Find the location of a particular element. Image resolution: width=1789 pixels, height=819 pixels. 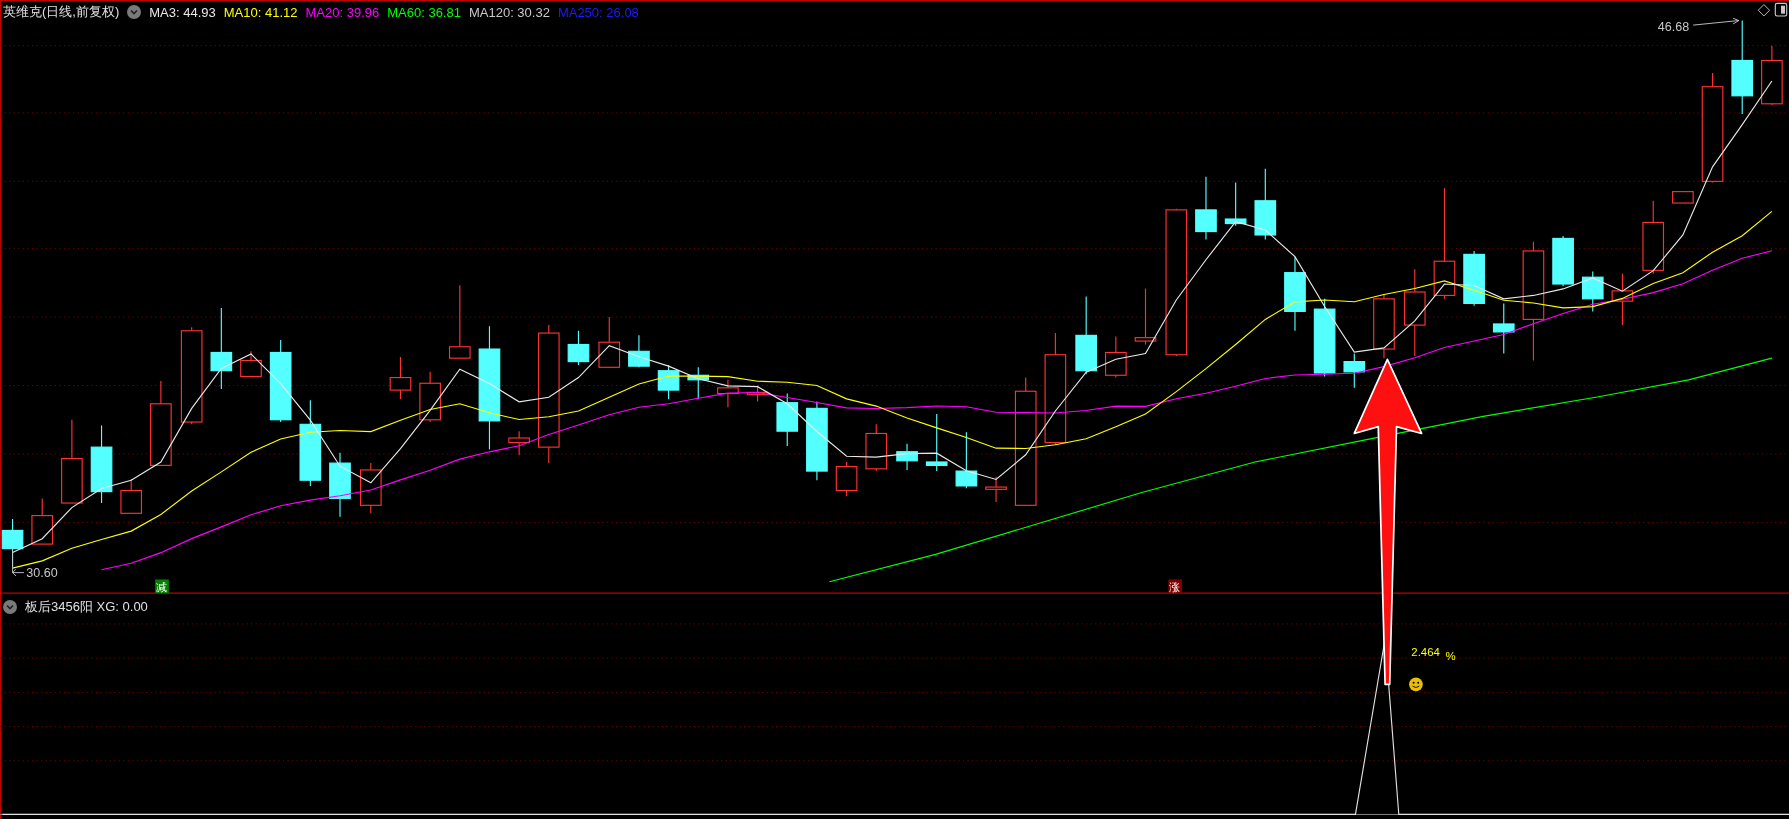

indicator-title: 板后3456阳 XG: 0.00 is located at coordinates (86, 607).